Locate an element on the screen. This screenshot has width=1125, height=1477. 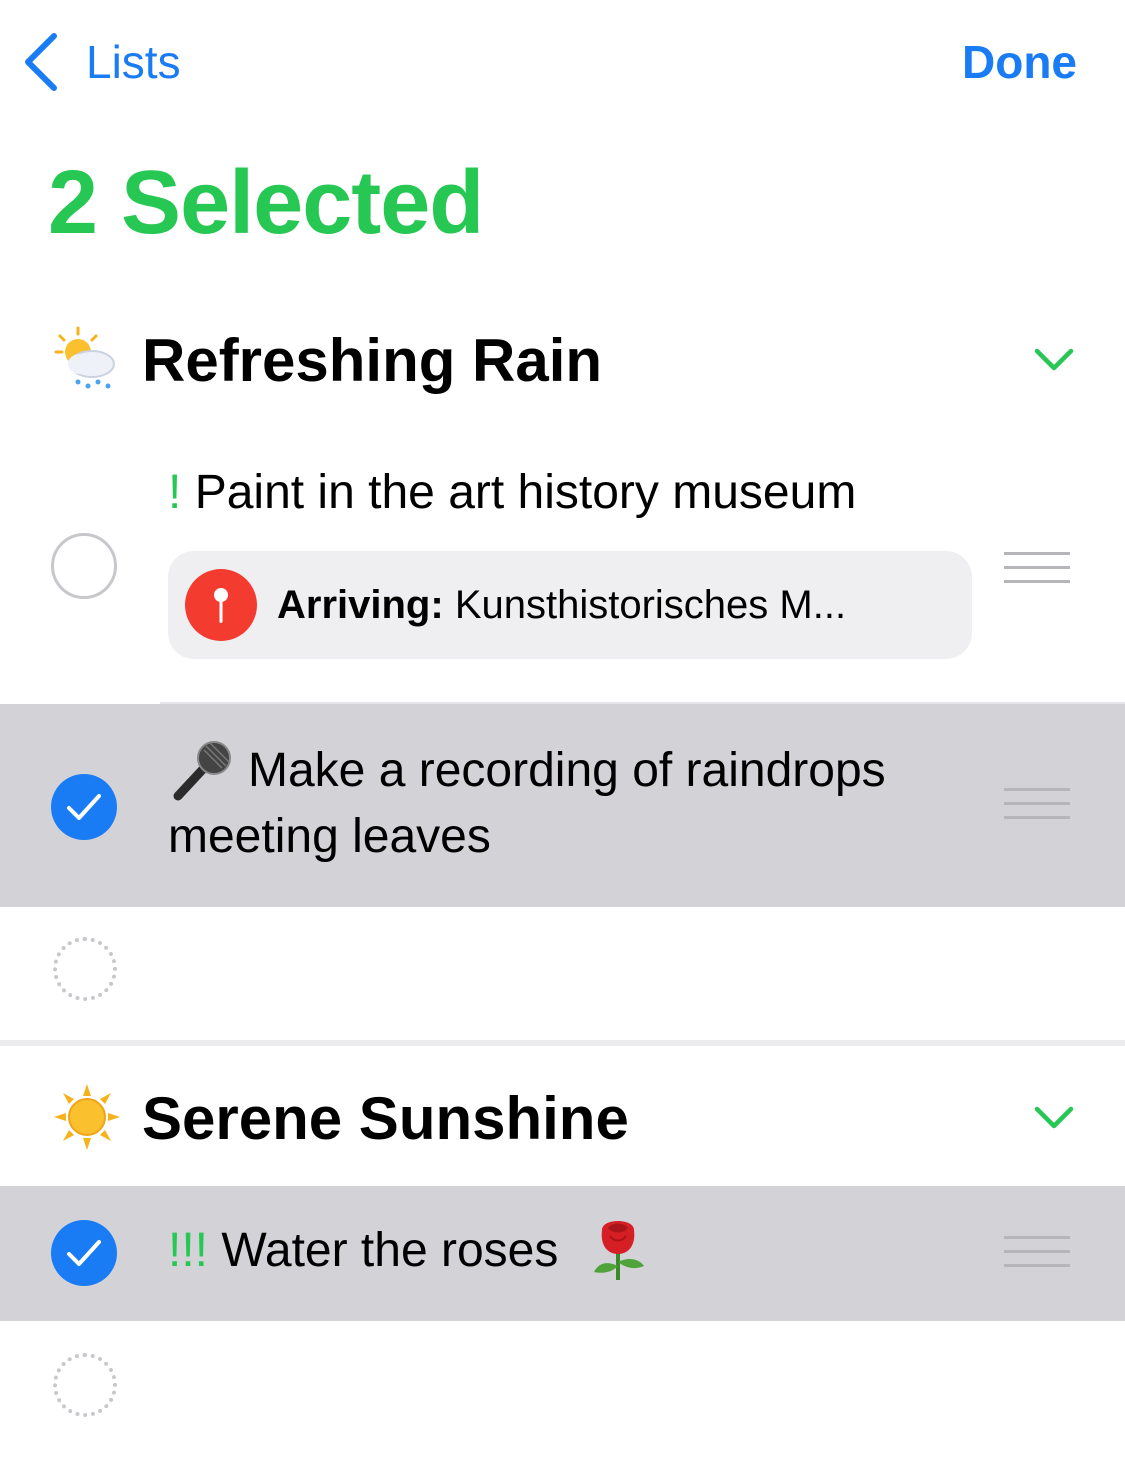
rose-icon is located at coordinates (619, 1250).